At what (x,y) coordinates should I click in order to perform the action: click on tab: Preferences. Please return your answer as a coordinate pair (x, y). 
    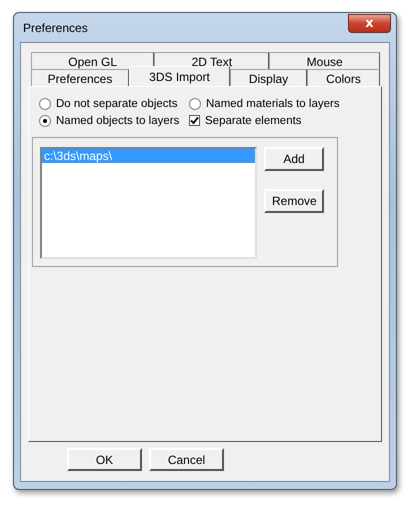
    Looking at the image, I should click on (80, 77).